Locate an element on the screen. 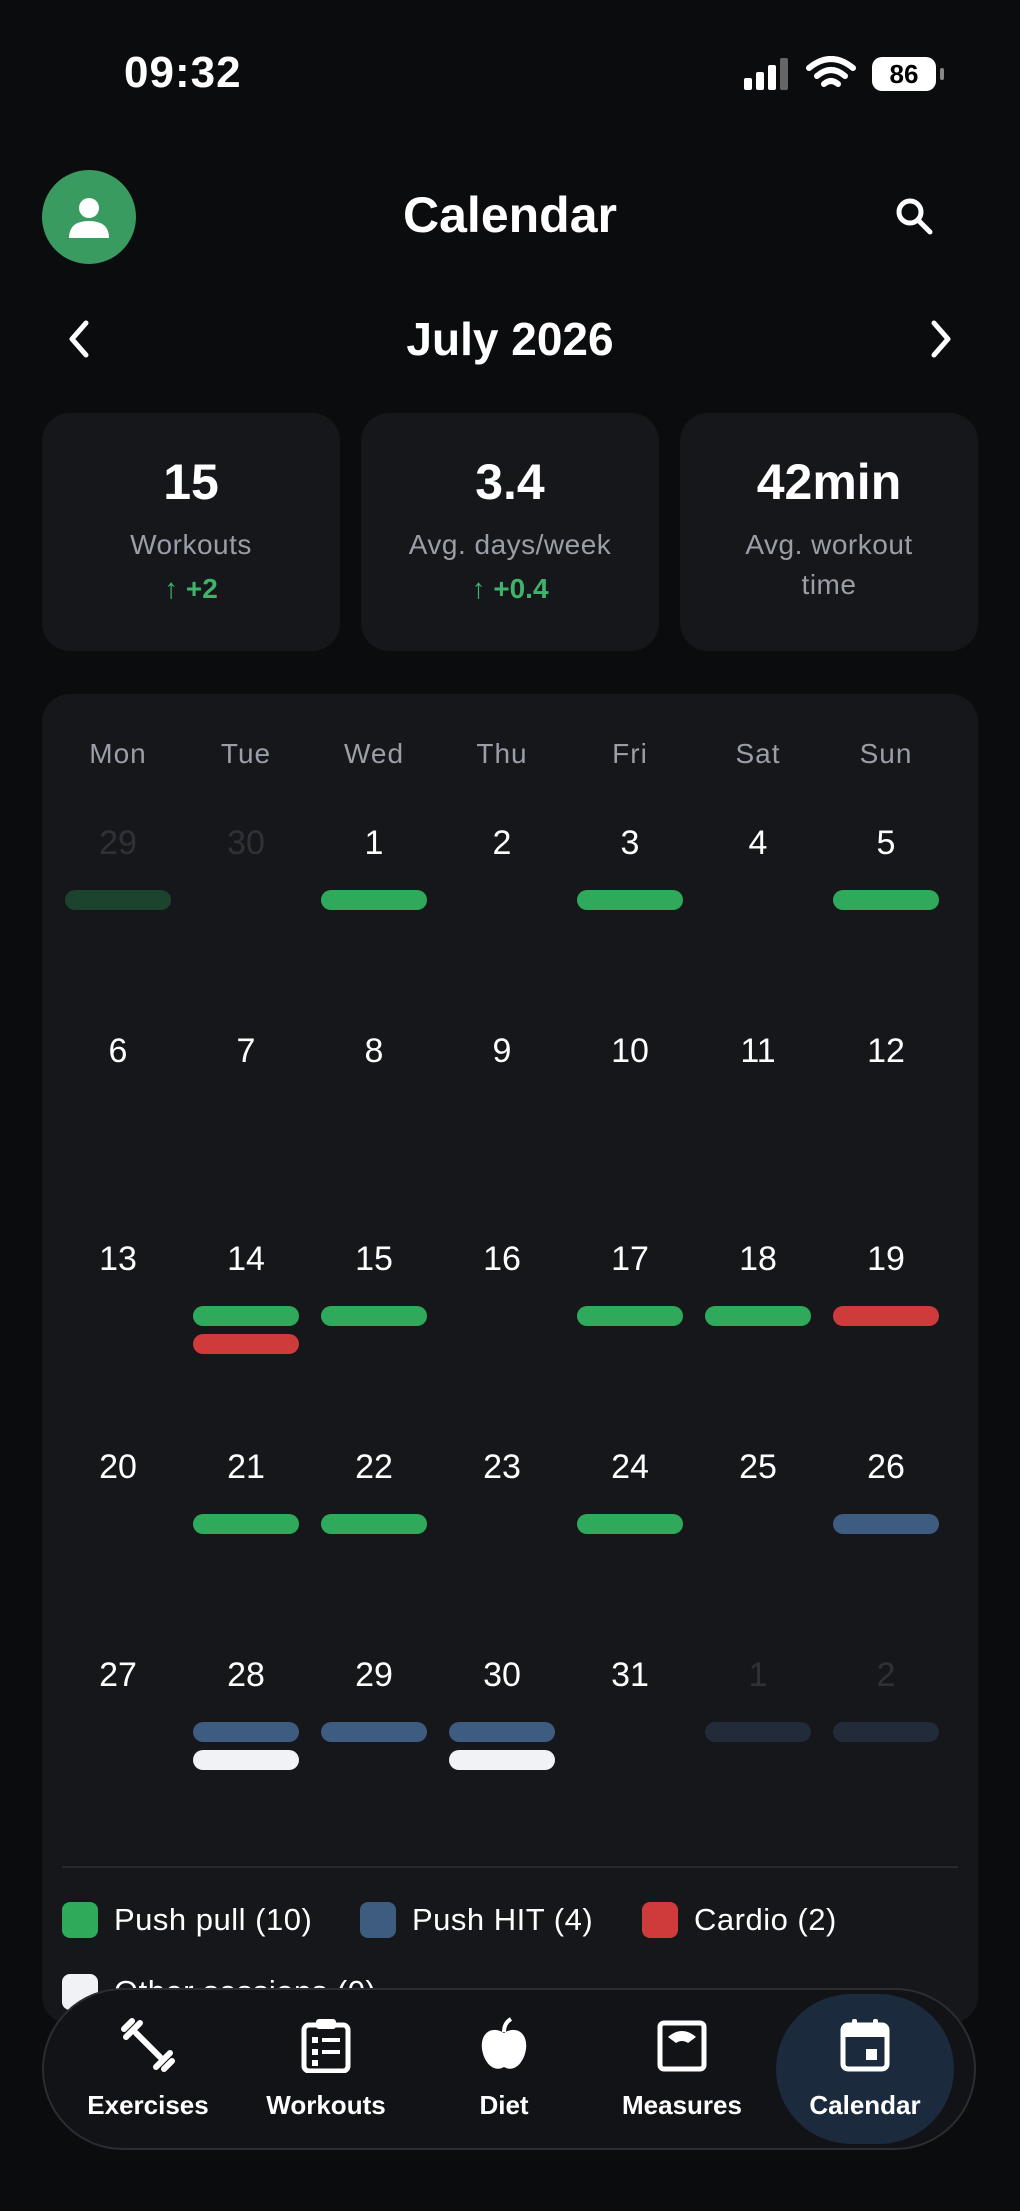 The width and height of the screenshot is (1020, 2211). calendar-day-cell: 4 is located at coordinates (758, 899).